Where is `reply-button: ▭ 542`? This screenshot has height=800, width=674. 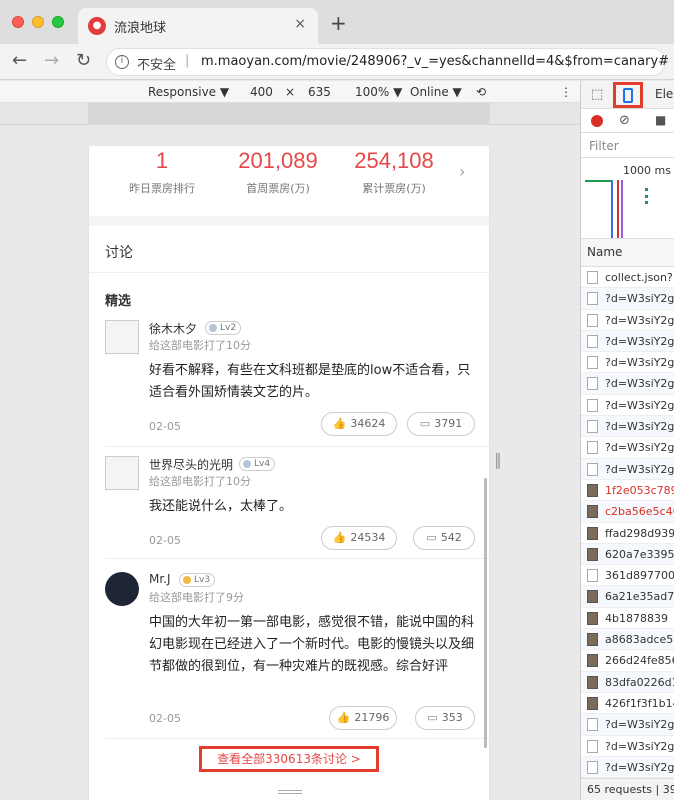 reply-button: ▭ 542 is located at coordinates (444, 538).